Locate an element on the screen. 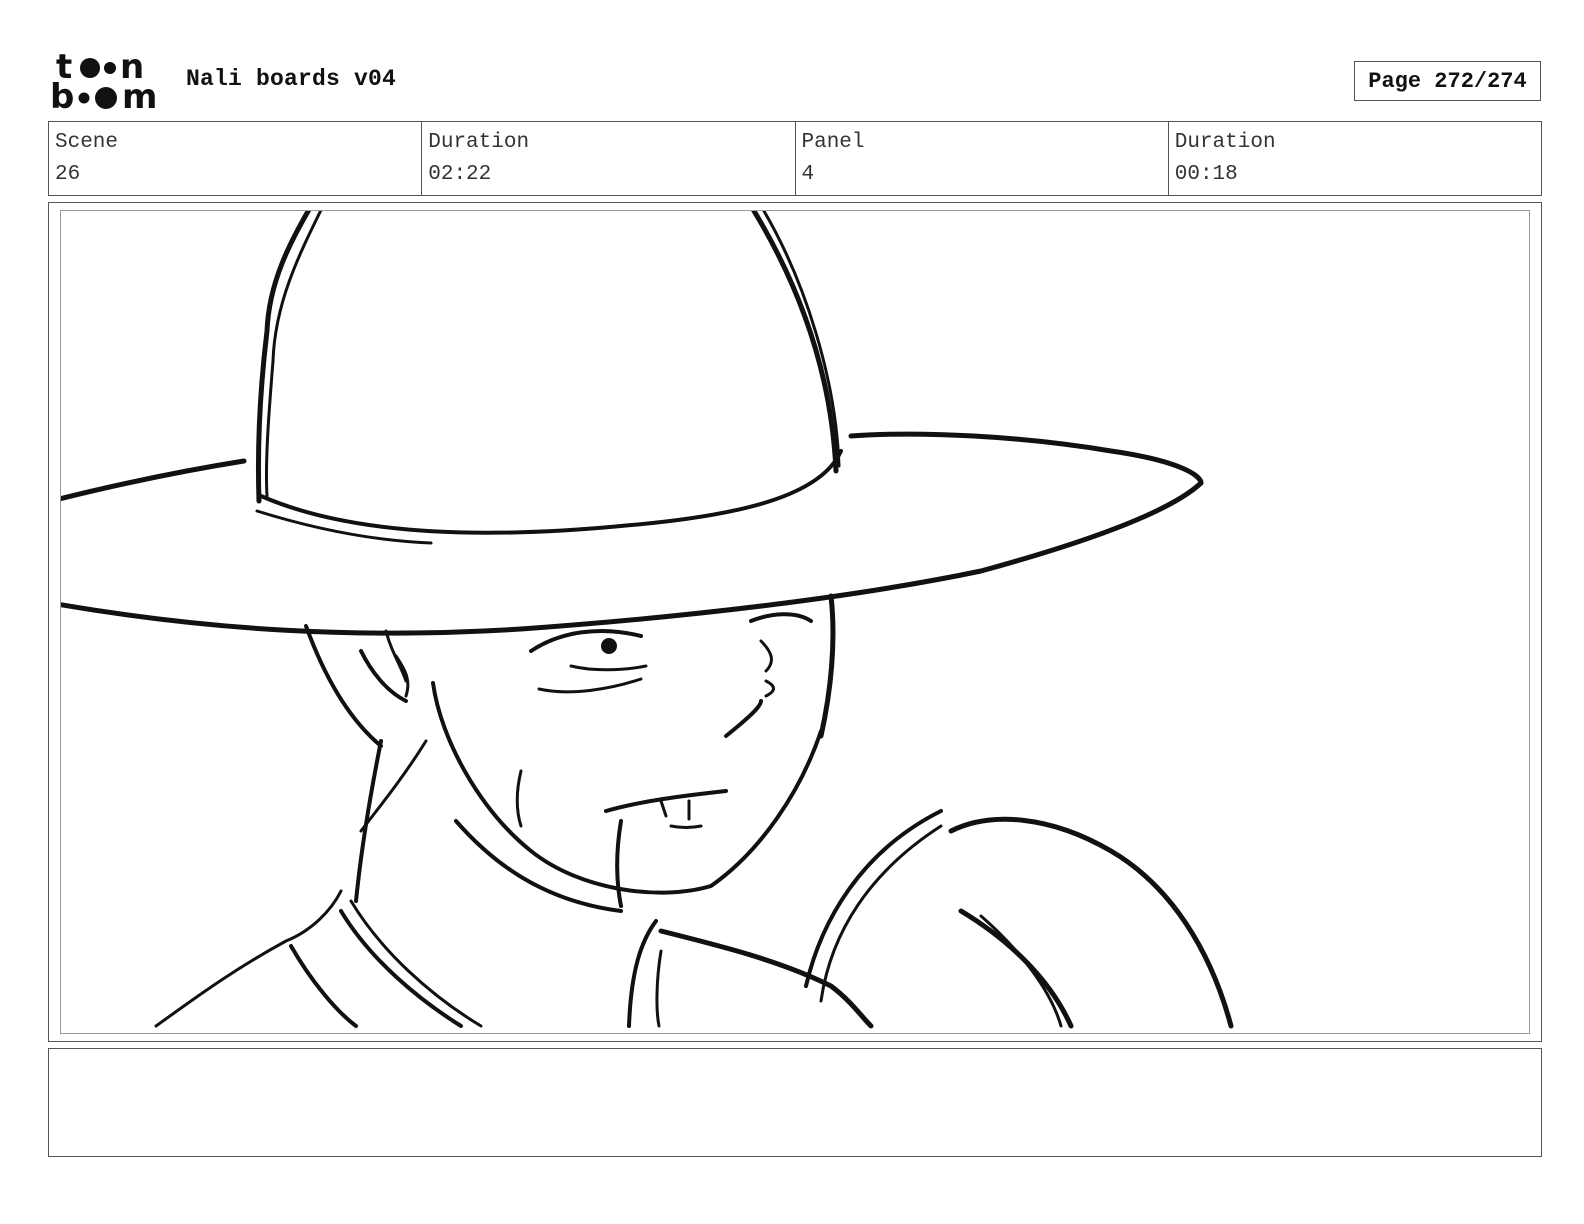 The image size is (1584, 1224). scene-duration-label: Duration is located at coordinates (479, 142).